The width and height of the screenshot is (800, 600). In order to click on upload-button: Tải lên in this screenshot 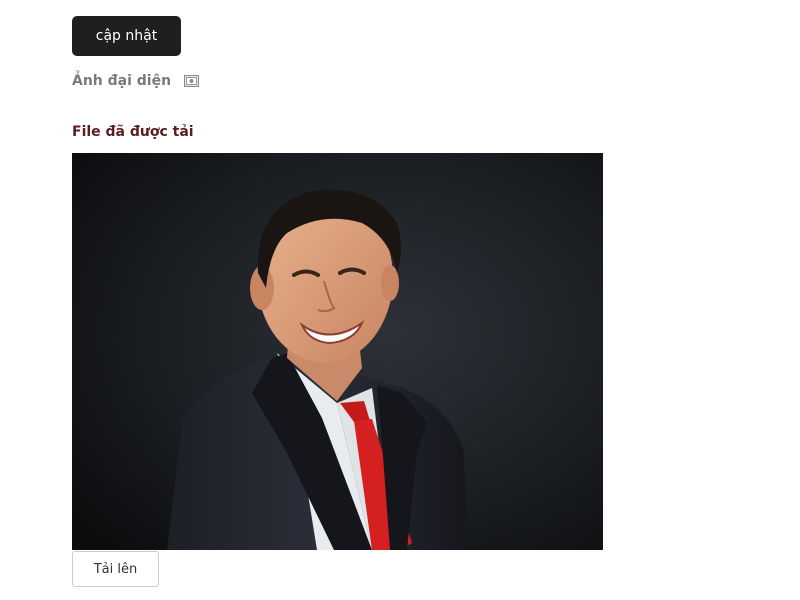, I will do `click(115, 569)`.